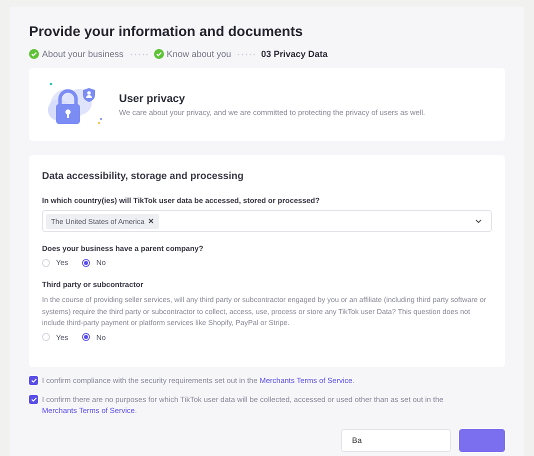  Describe the element at coordinates (143, 176) in the screenshot. I see `section-heading: Data accessibility, storage and processing` at that location.